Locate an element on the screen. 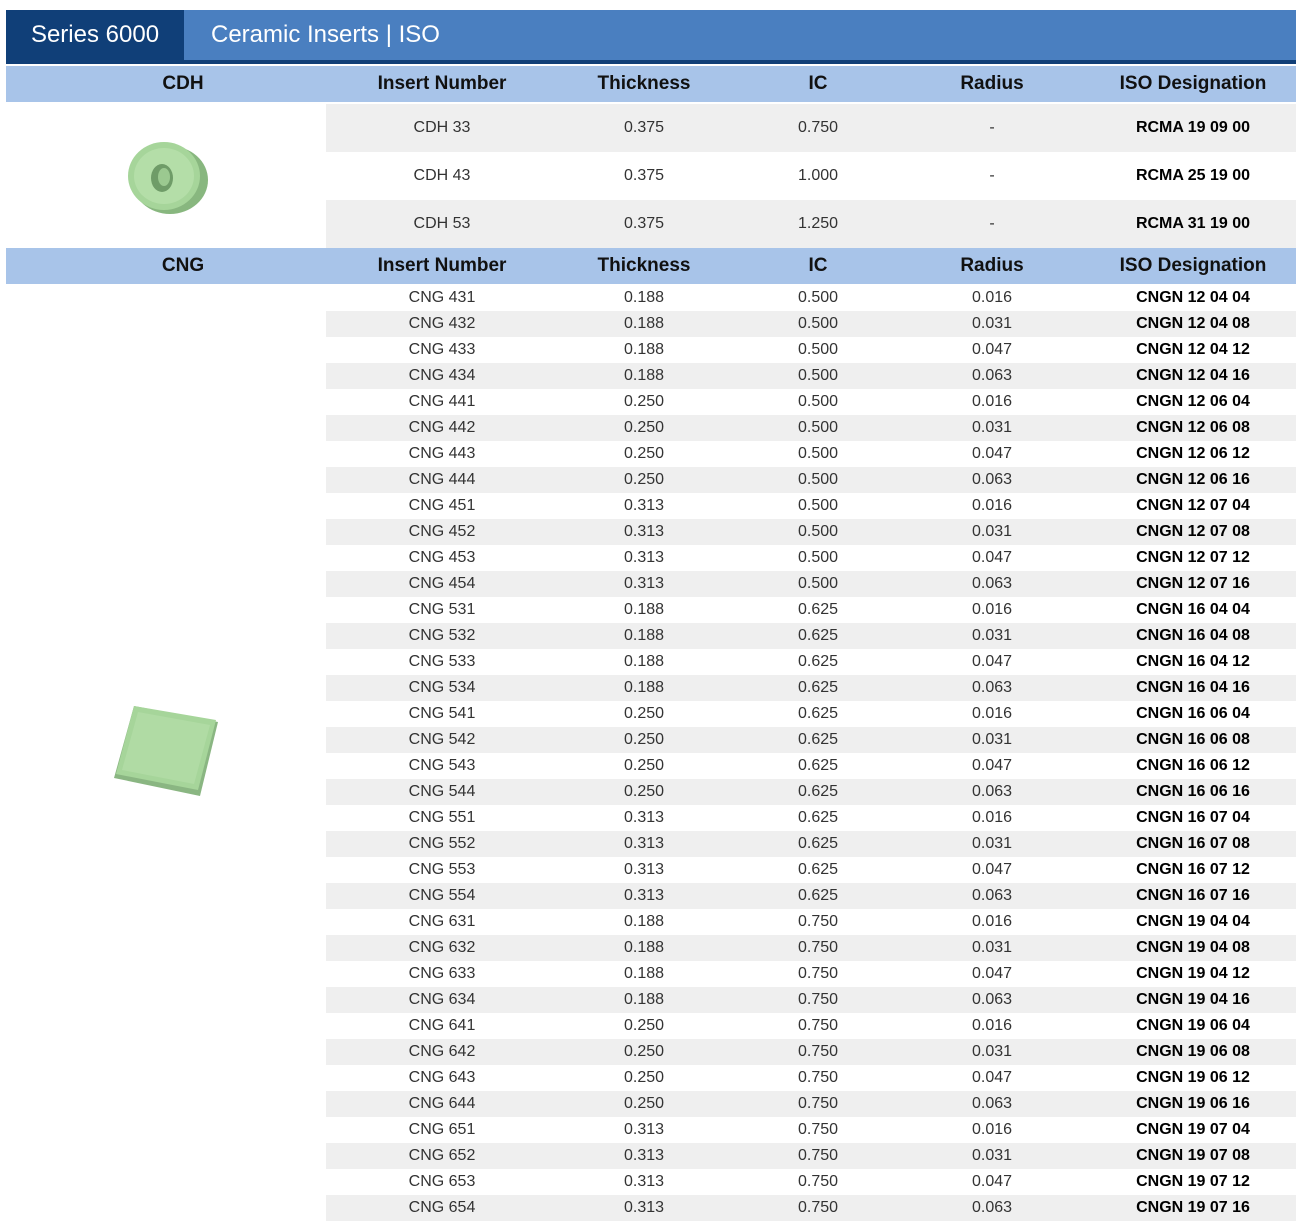  insert-number-cell: CNG 551 is located at coordinates (442, 817).